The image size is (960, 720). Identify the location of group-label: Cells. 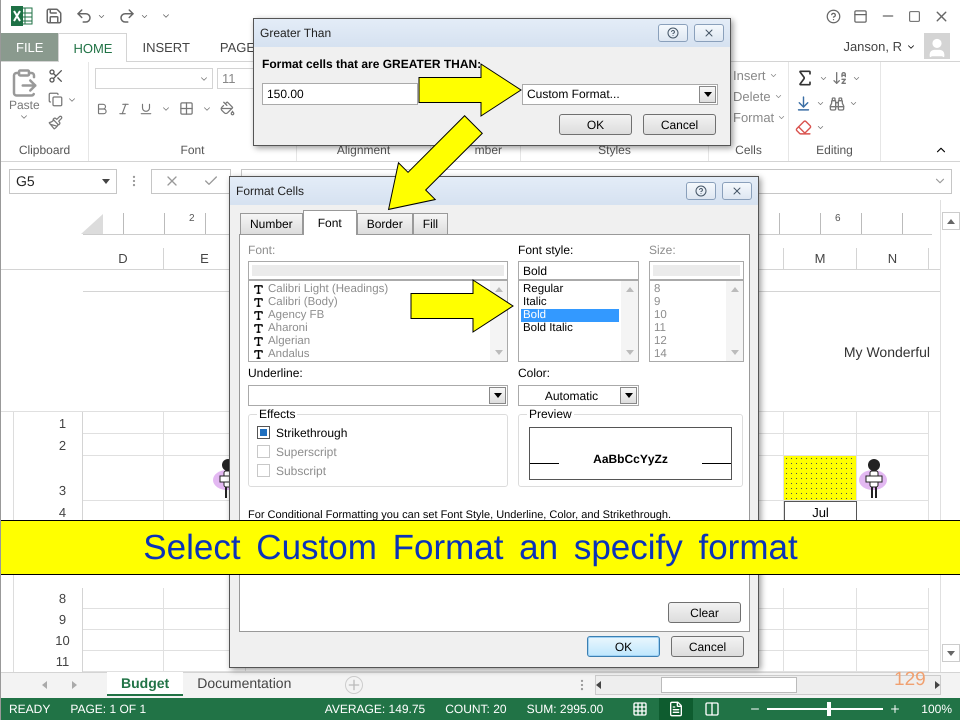
(748, 151).